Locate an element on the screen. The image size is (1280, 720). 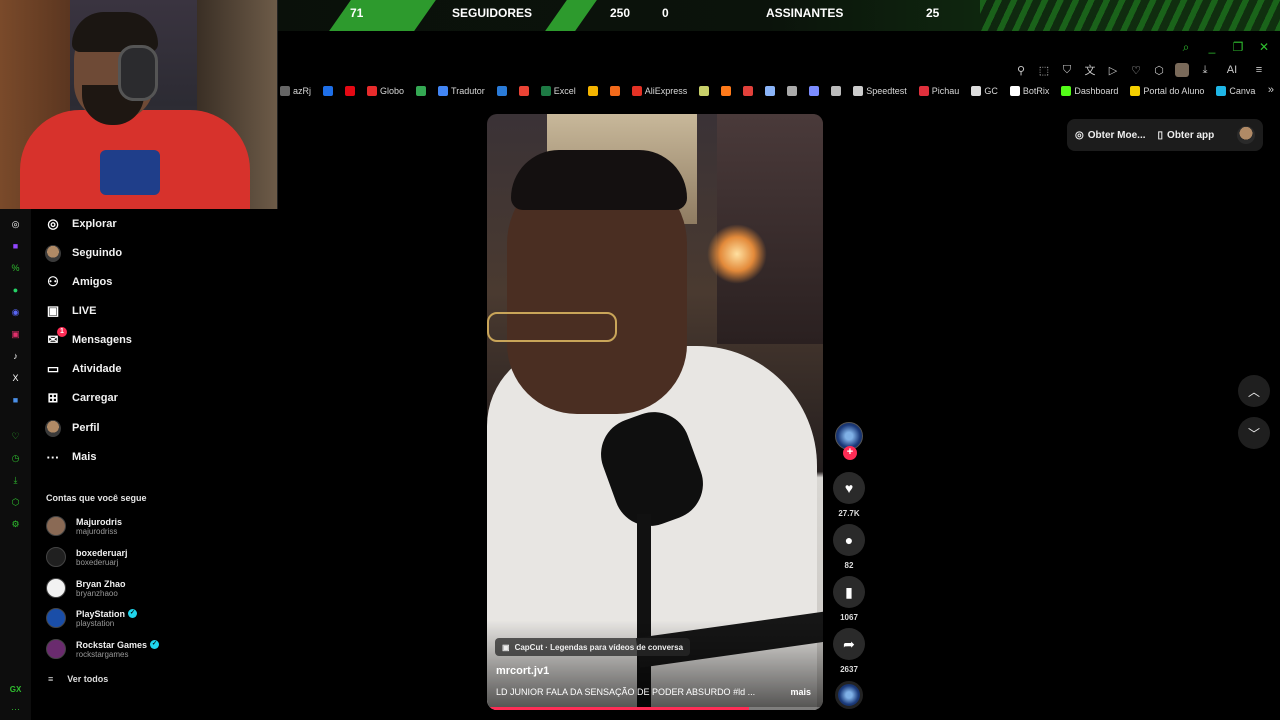
video-bg-lamp is located at coordinates (737, 254).